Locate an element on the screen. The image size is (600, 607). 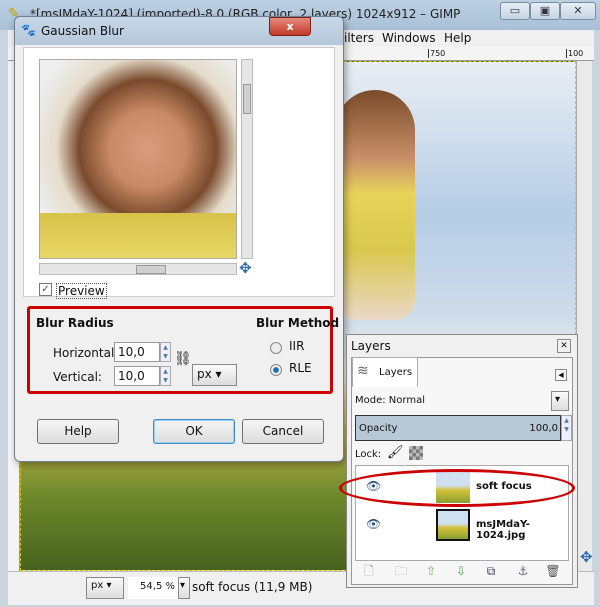
chain-link-icon: ⛓ is located at coordinates (183, 359).